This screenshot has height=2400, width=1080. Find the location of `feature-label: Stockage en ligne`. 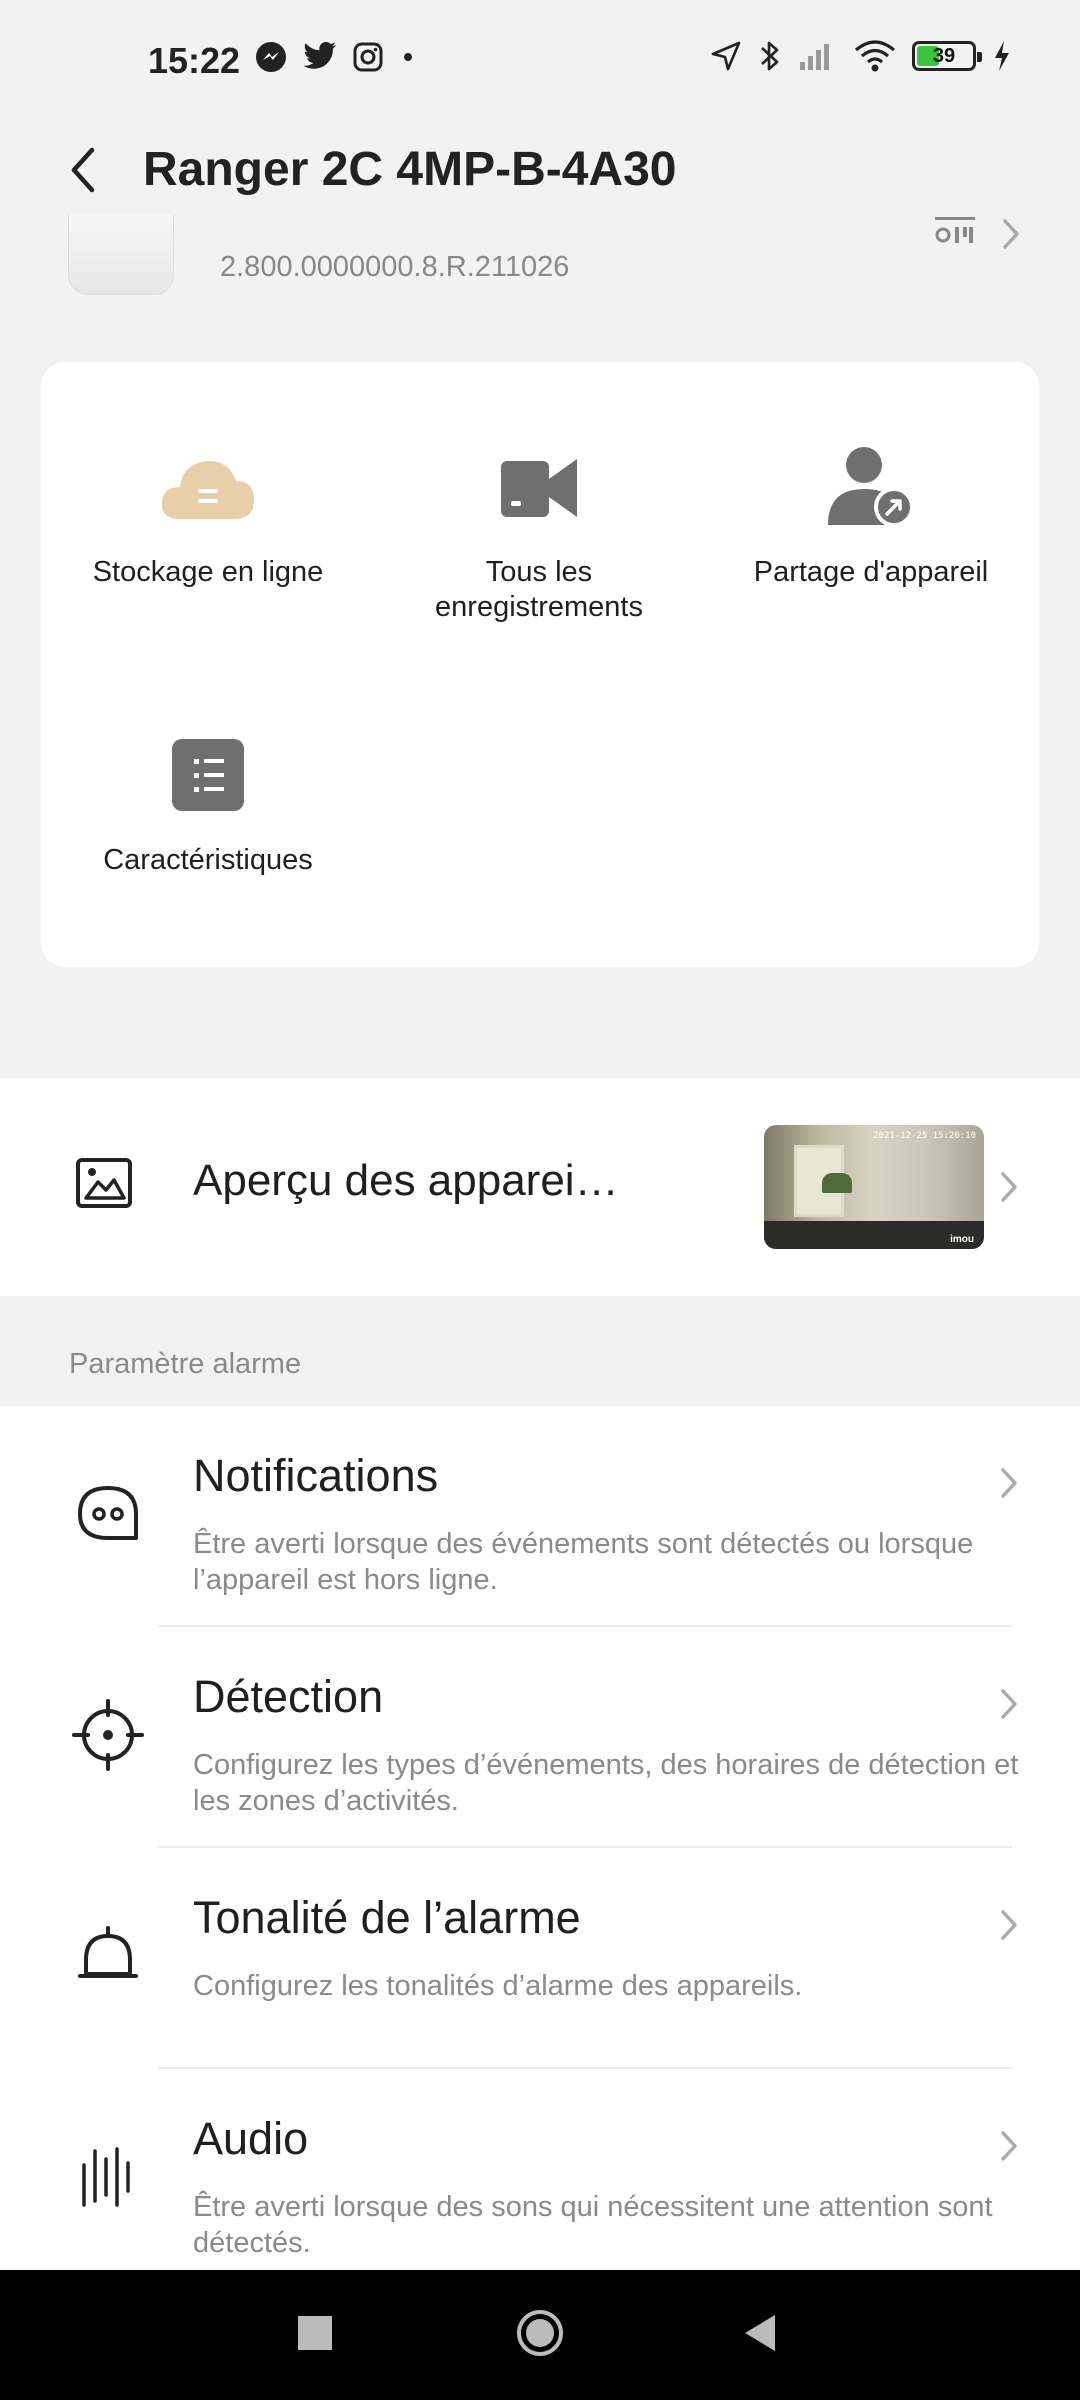

feature-label: Stockage en ligne is located at coordinates (208, 572).